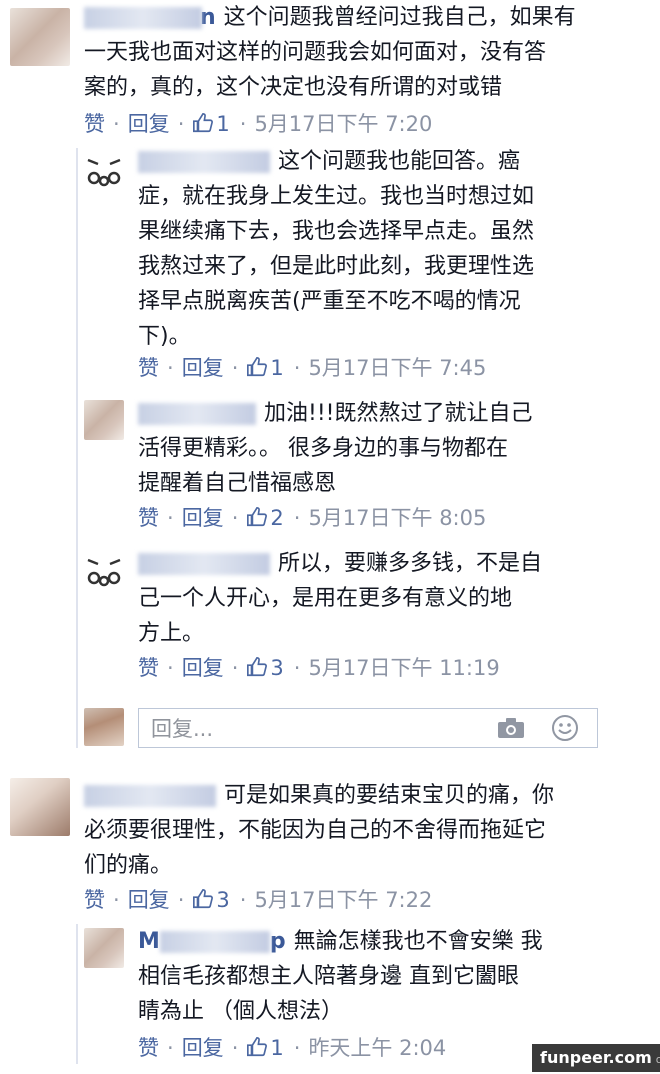 This screenshot has width=660, height=1074. Describe the element at coordinates (511, 728) in the screenshot. I see `camera-icon` at that location.